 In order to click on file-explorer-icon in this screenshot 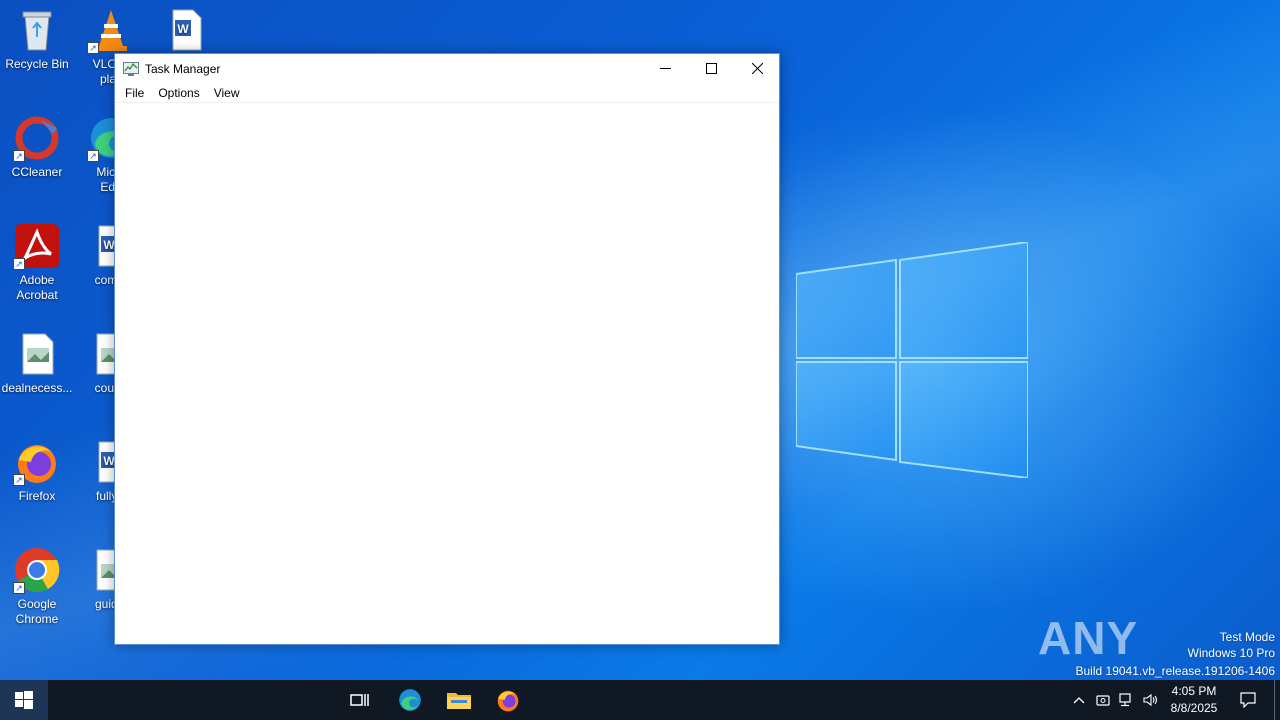, I will do `click(459, 701)`.